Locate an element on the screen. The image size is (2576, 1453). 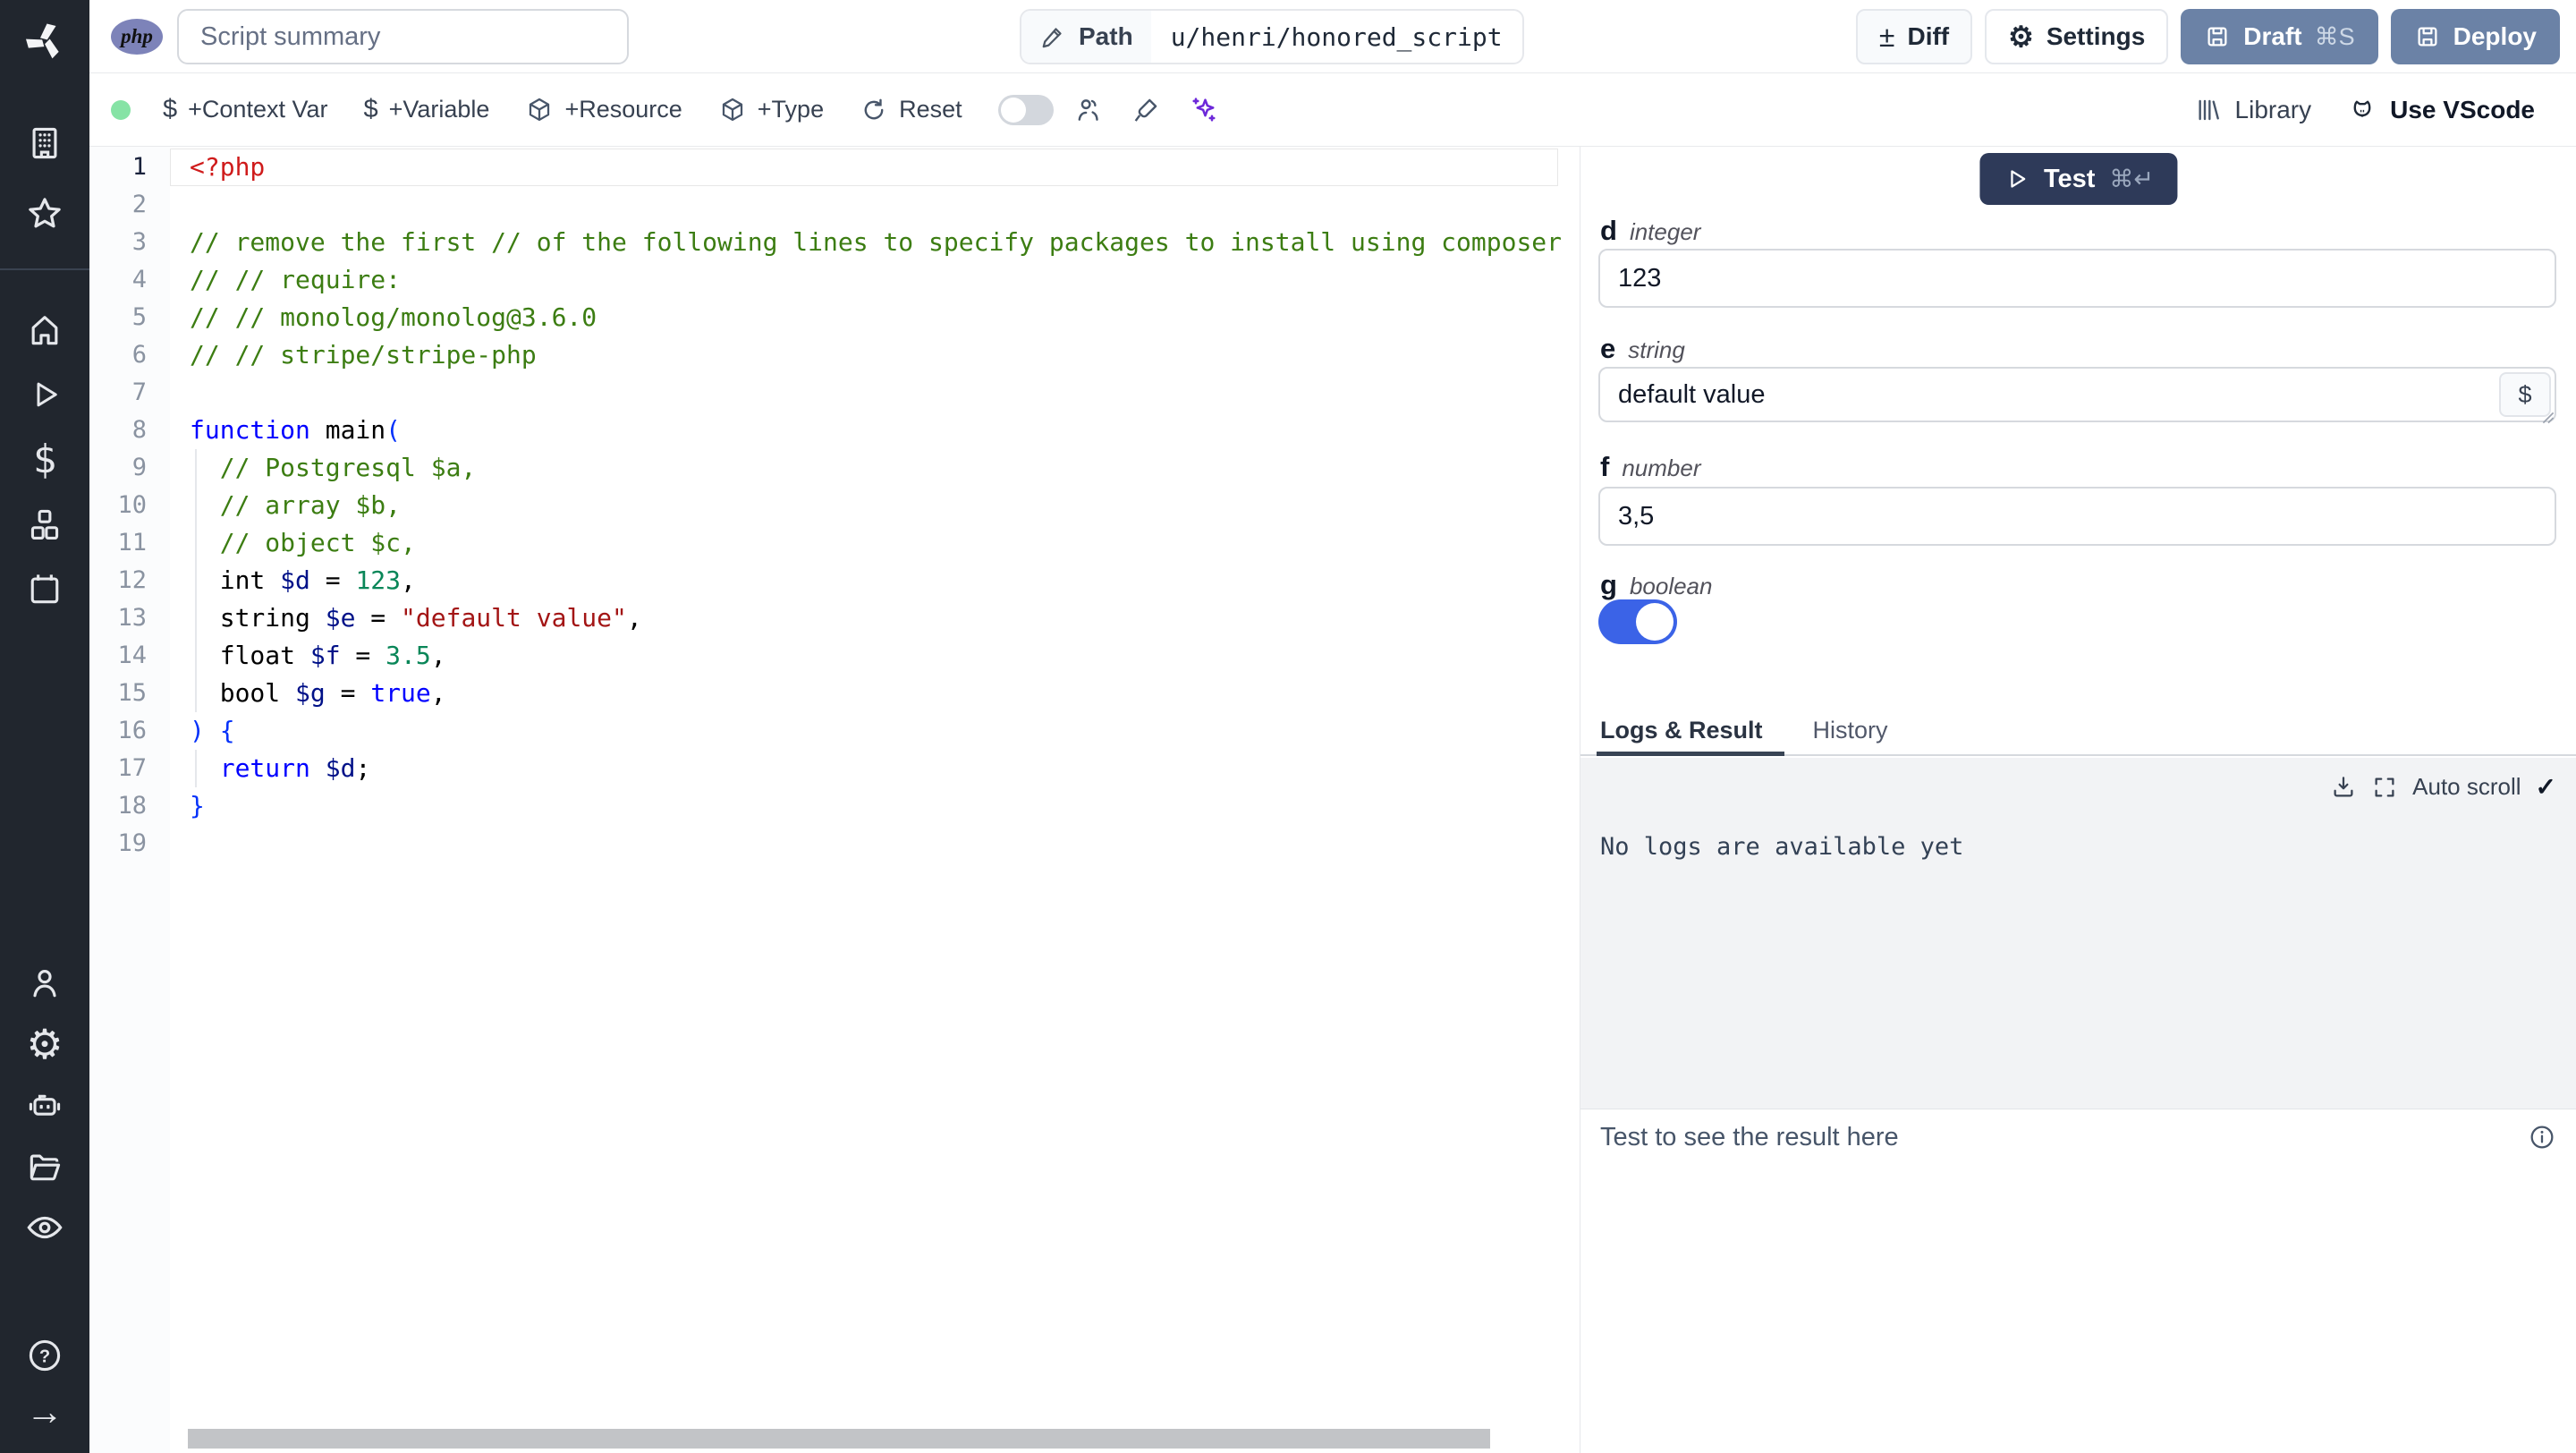
collaboration-button is located at coordinates (1088, 110).